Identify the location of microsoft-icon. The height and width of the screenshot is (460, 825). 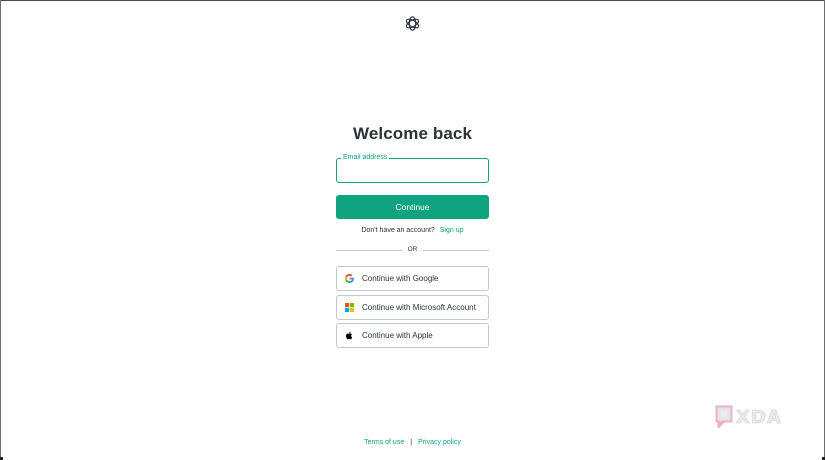
(349, 307).